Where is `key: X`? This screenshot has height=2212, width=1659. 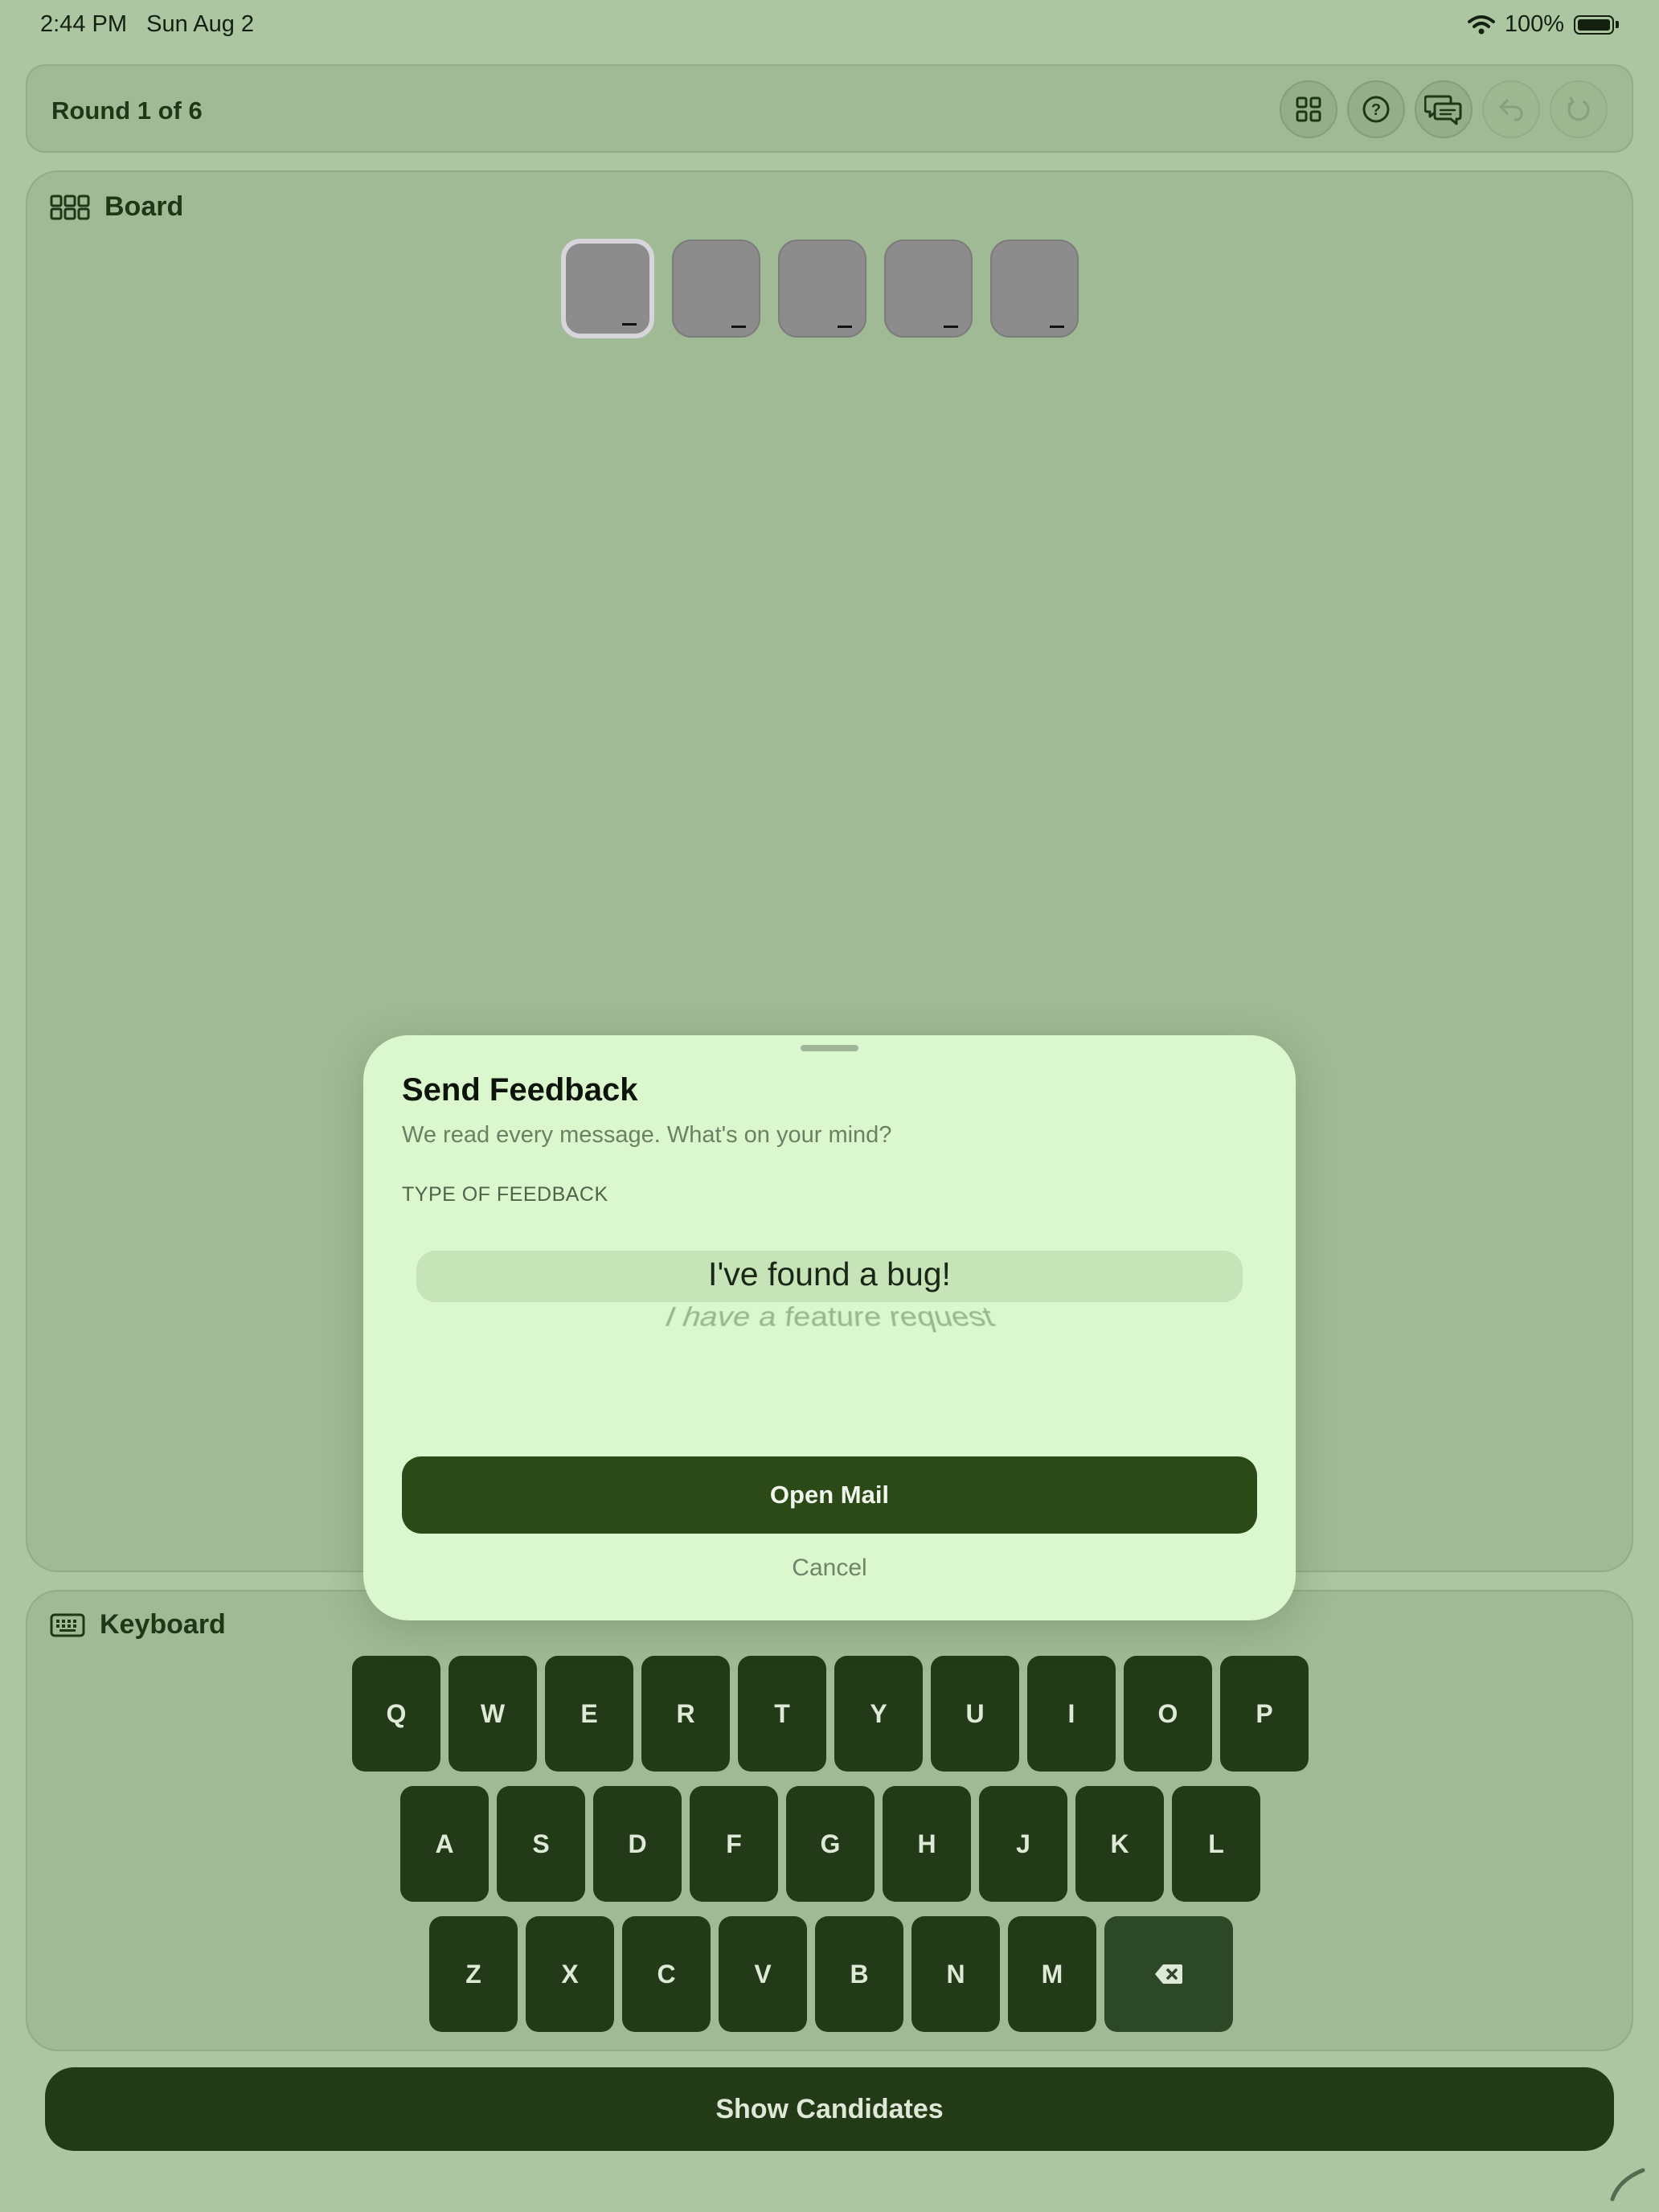
key: X is located at coordinates (570, 1974).